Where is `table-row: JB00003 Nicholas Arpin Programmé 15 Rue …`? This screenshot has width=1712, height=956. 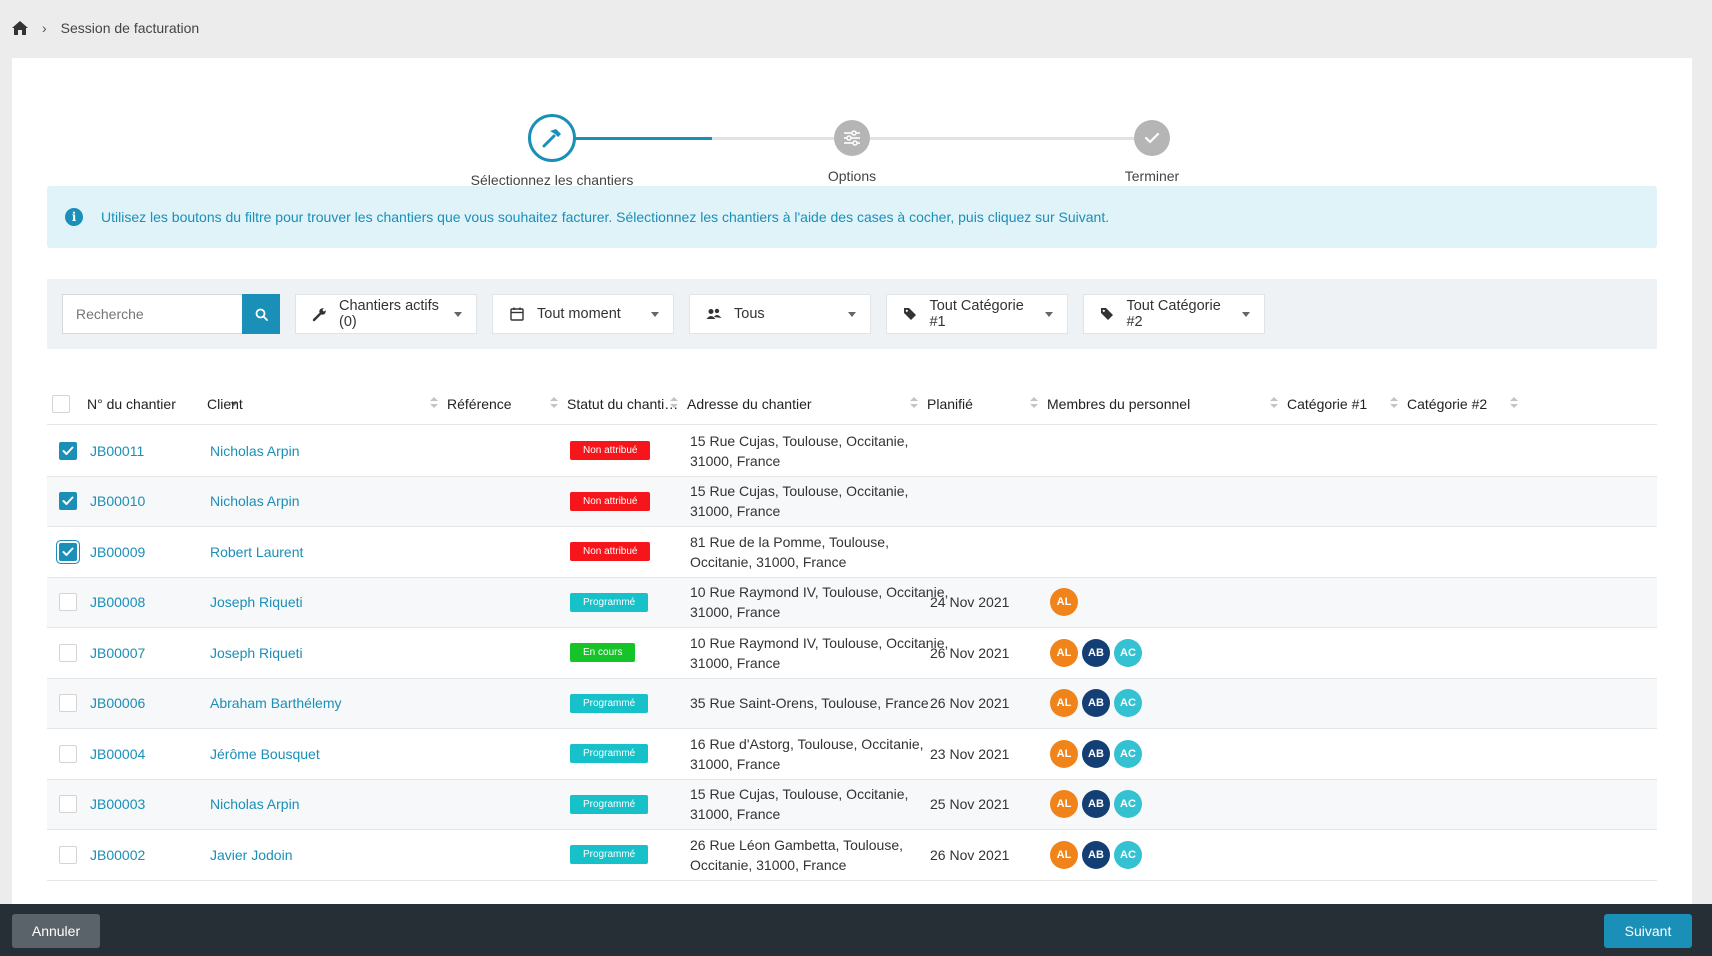
table-row: JB00003 Nicholas Arpin Programmé 15 Rue … is located at coordinates (852, 804).